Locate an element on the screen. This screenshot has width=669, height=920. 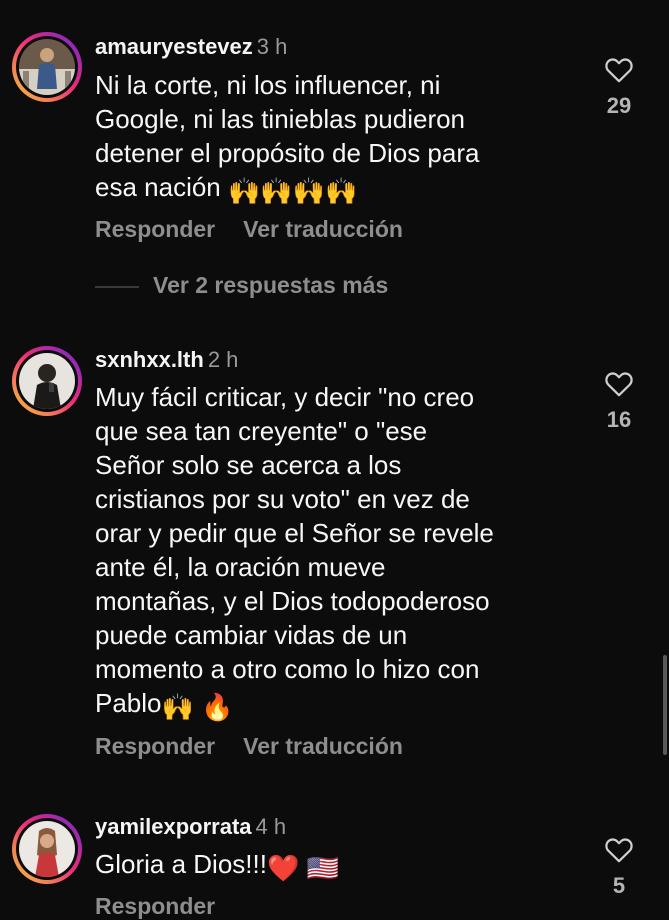
scrollbar is located at coordinates (665, 705).